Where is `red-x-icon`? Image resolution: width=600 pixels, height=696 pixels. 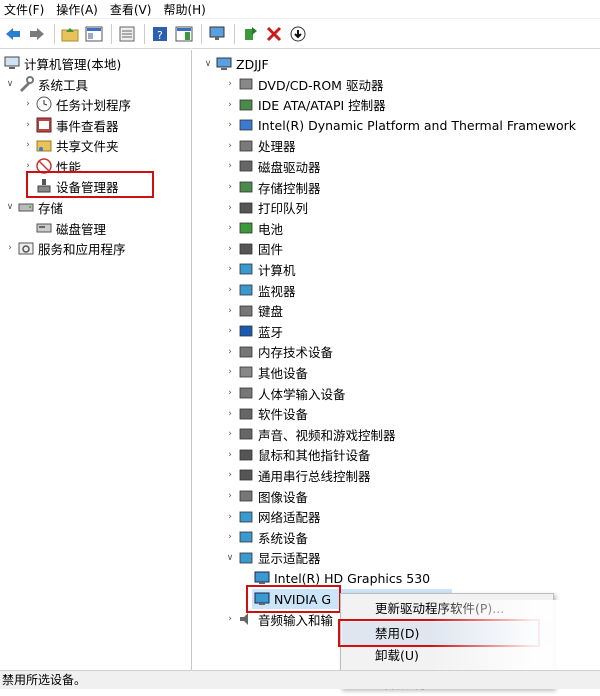
red-x-icon is located at coordinates (274, 33).